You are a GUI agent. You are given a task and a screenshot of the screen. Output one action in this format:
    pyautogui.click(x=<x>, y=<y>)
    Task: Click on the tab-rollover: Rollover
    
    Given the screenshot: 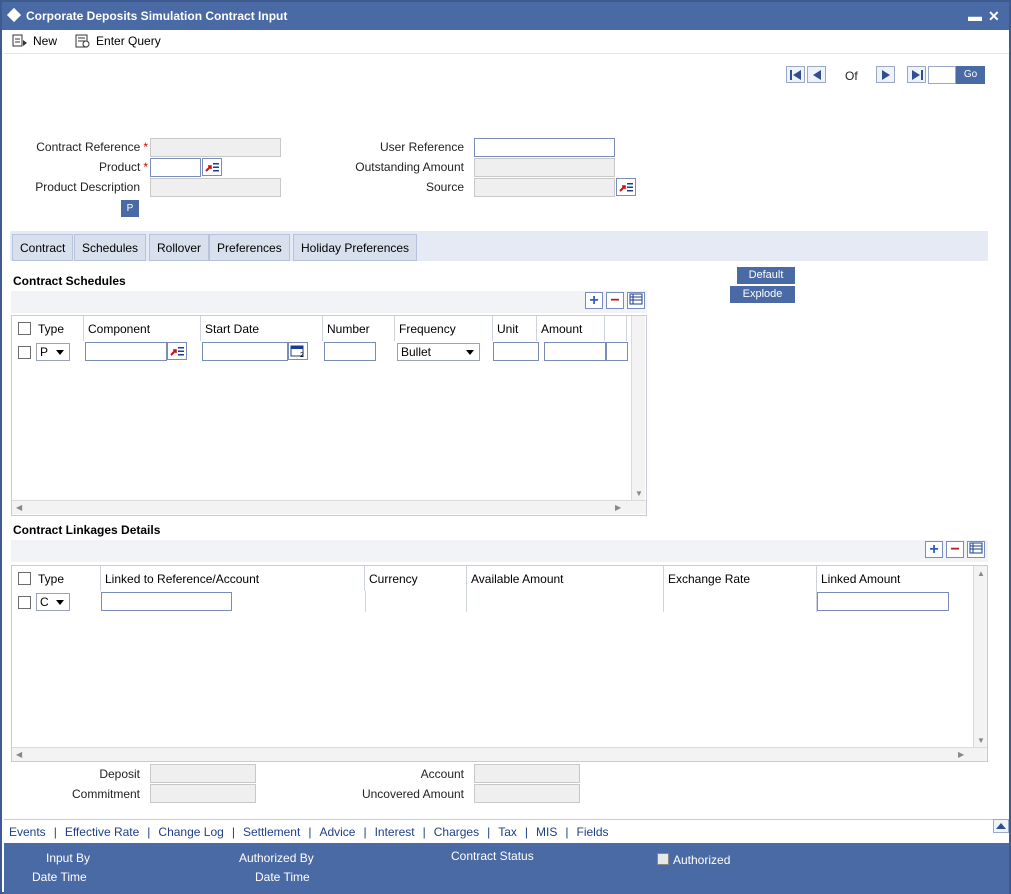 What is the action you would take?
    pyautogui.click(x=179, y=247)
    